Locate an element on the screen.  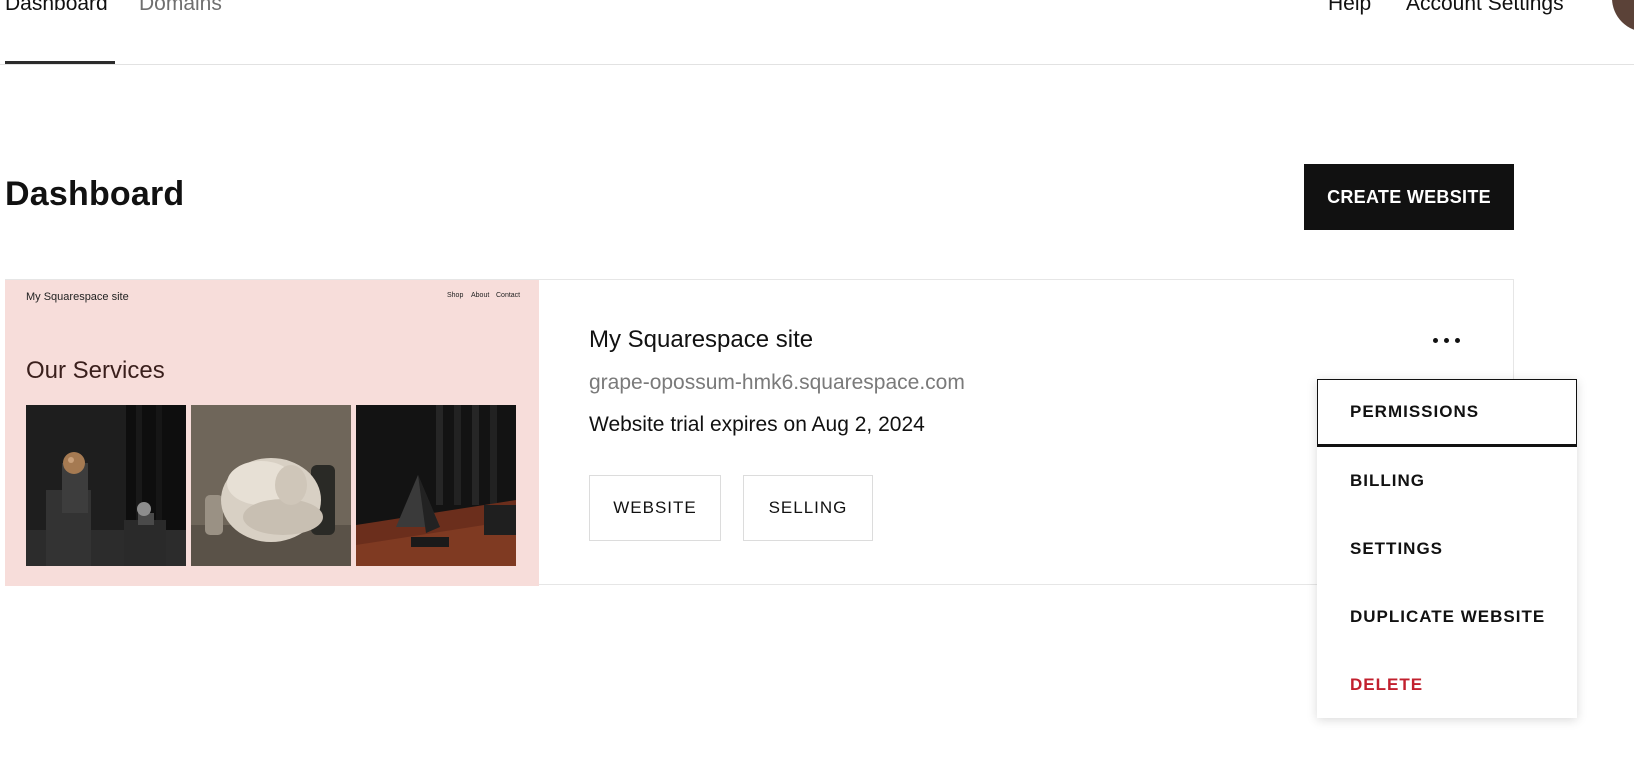
account-settings-link: Account Settings is located at coordinates (1485, 8).